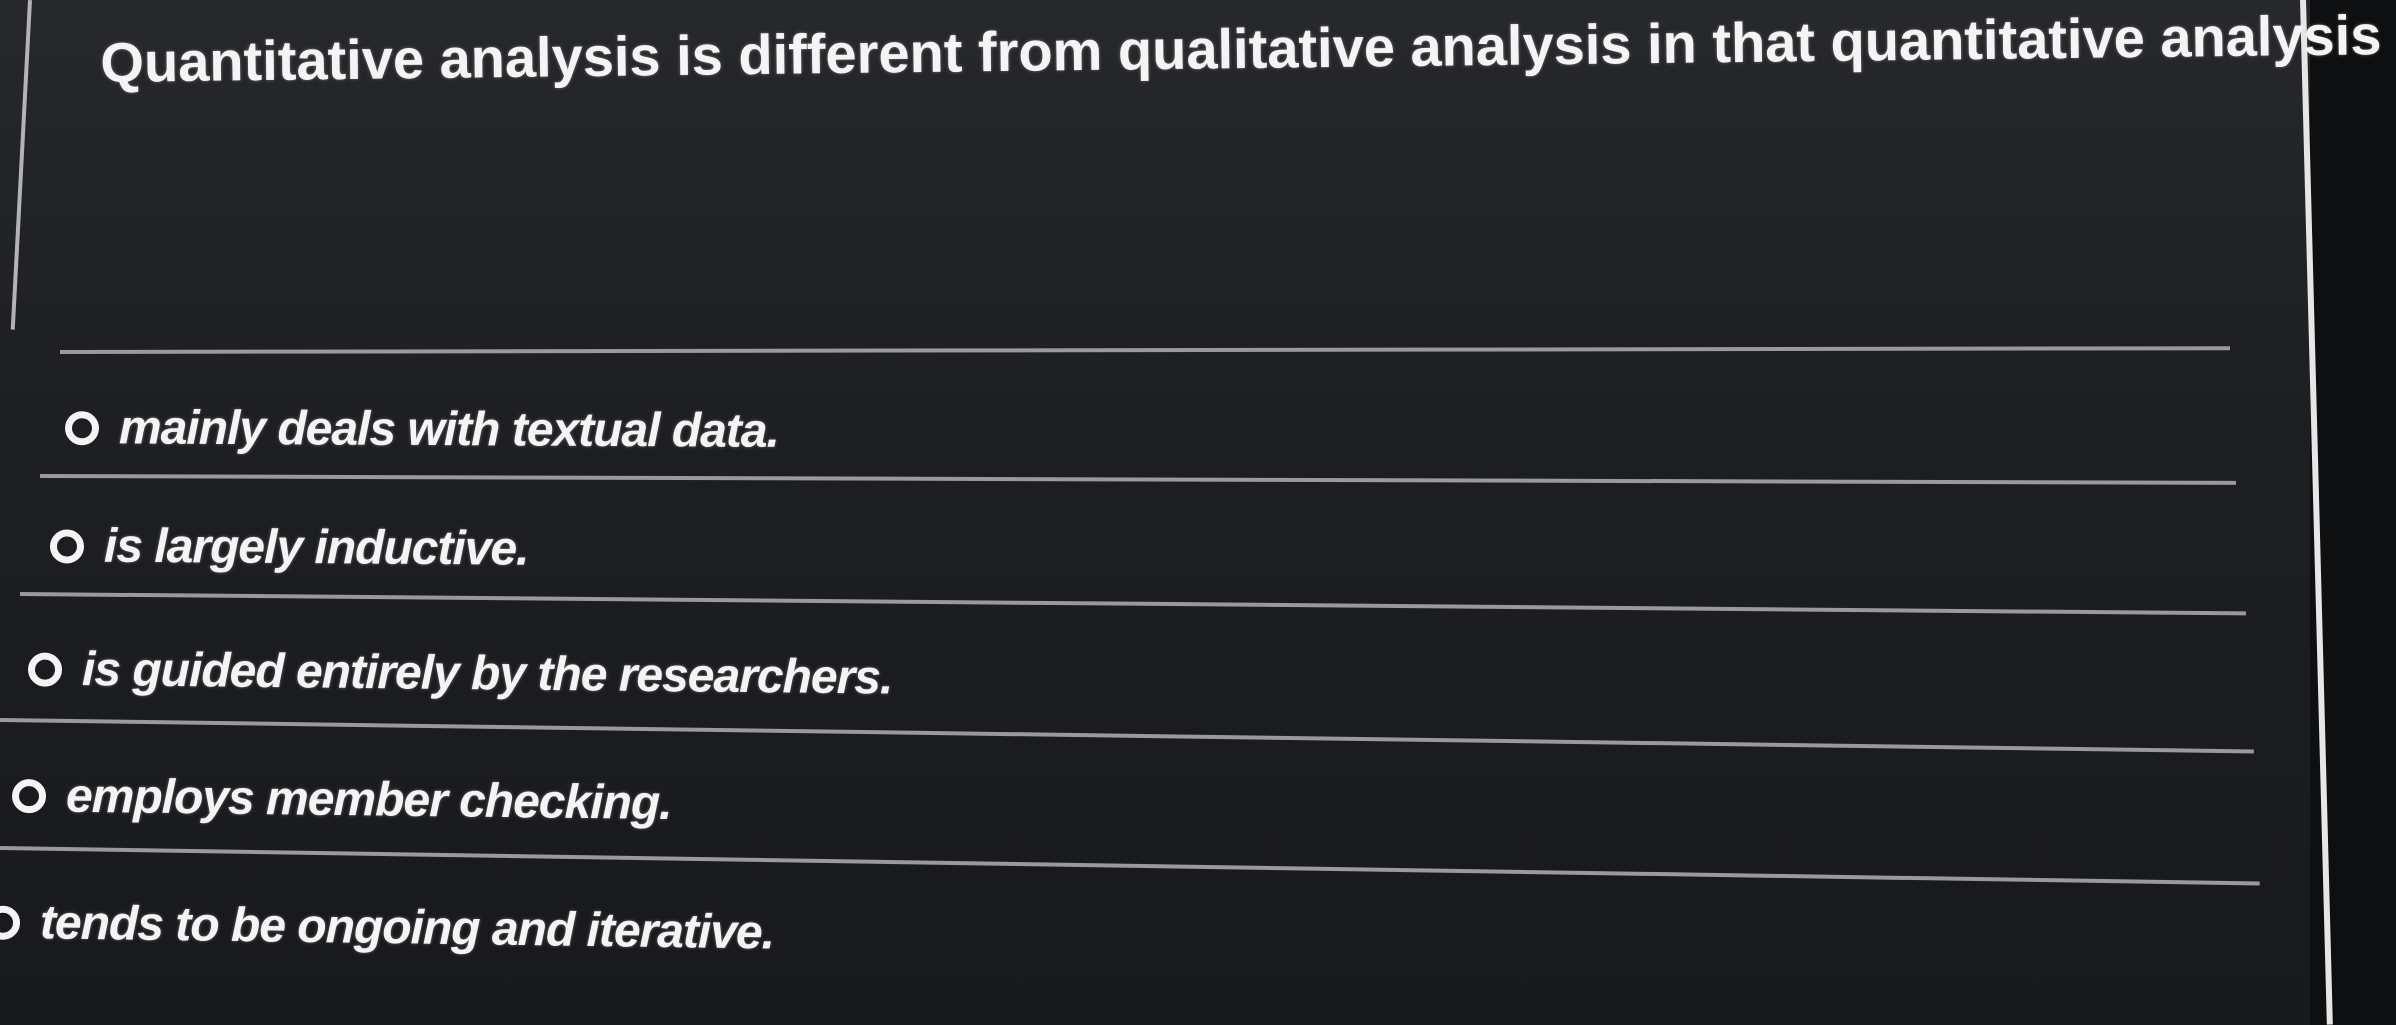 The height and width of the screenshot is (1025, 2396). What do you see at coordinates (316, 548) in the screenshot?
I see `answer-option-label: is largely inductive.` at bounding box center [316, 548].